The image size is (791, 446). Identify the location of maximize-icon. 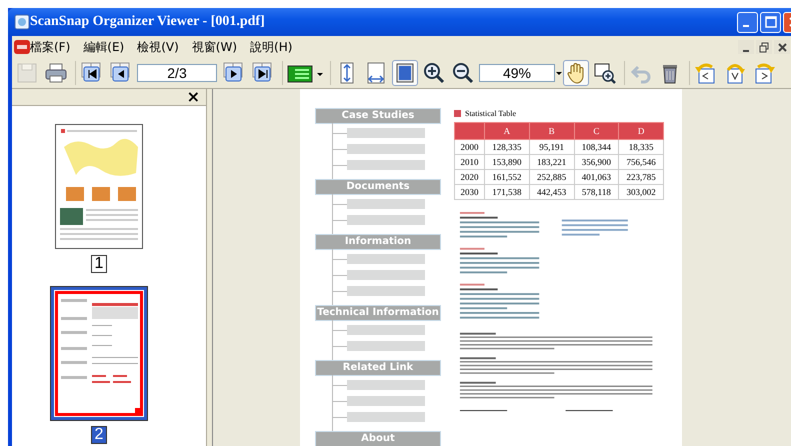
(770, 22).